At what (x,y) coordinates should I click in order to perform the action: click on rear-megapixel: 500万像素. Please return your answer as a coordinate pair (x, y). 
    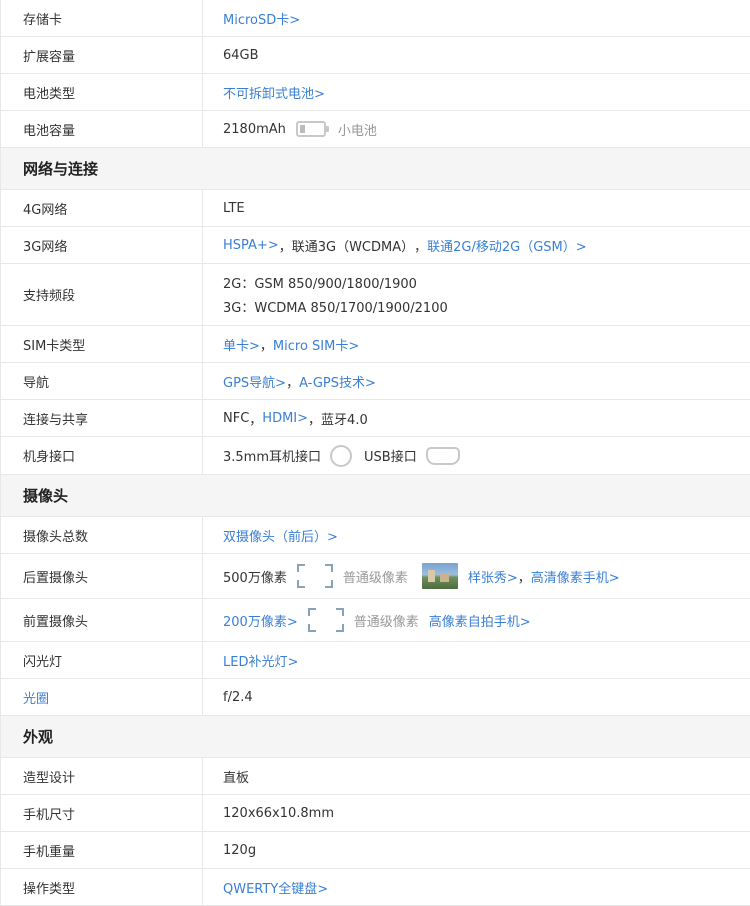
    Looking at the image, I should click on (255, 578).